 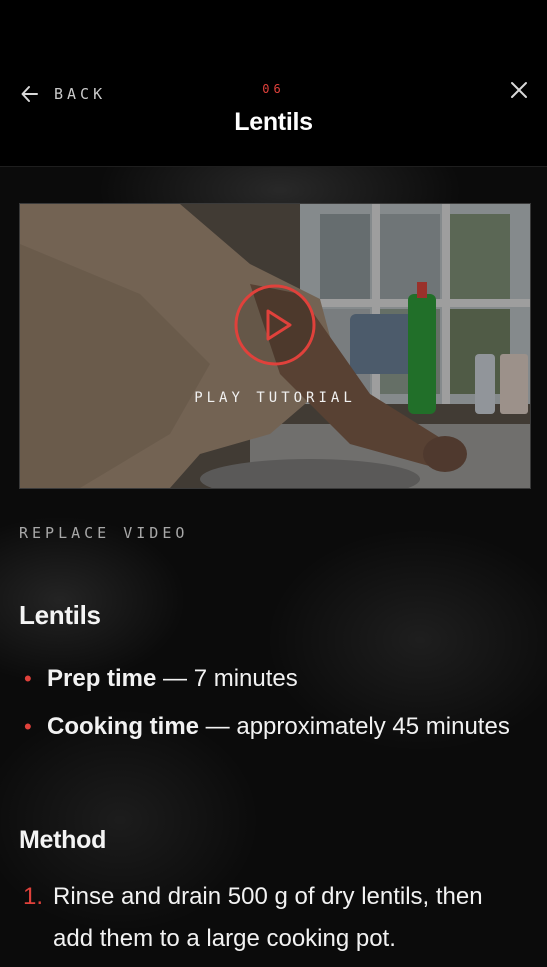 I want to click on replace-video-button: REPLACE VIDEO, so click(x=103, y=533).